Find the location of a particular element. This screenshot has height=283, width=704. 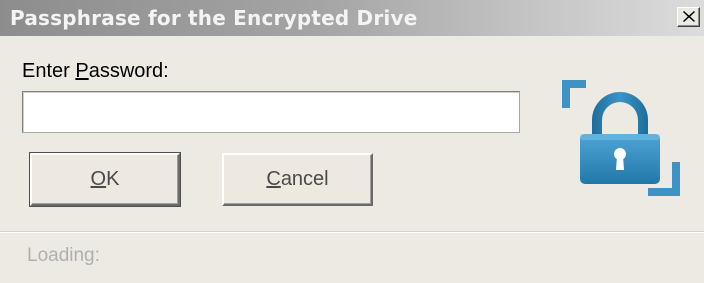

title-bar: Passphrase for the Encrypted Drive is located at coordinates (352, 18).